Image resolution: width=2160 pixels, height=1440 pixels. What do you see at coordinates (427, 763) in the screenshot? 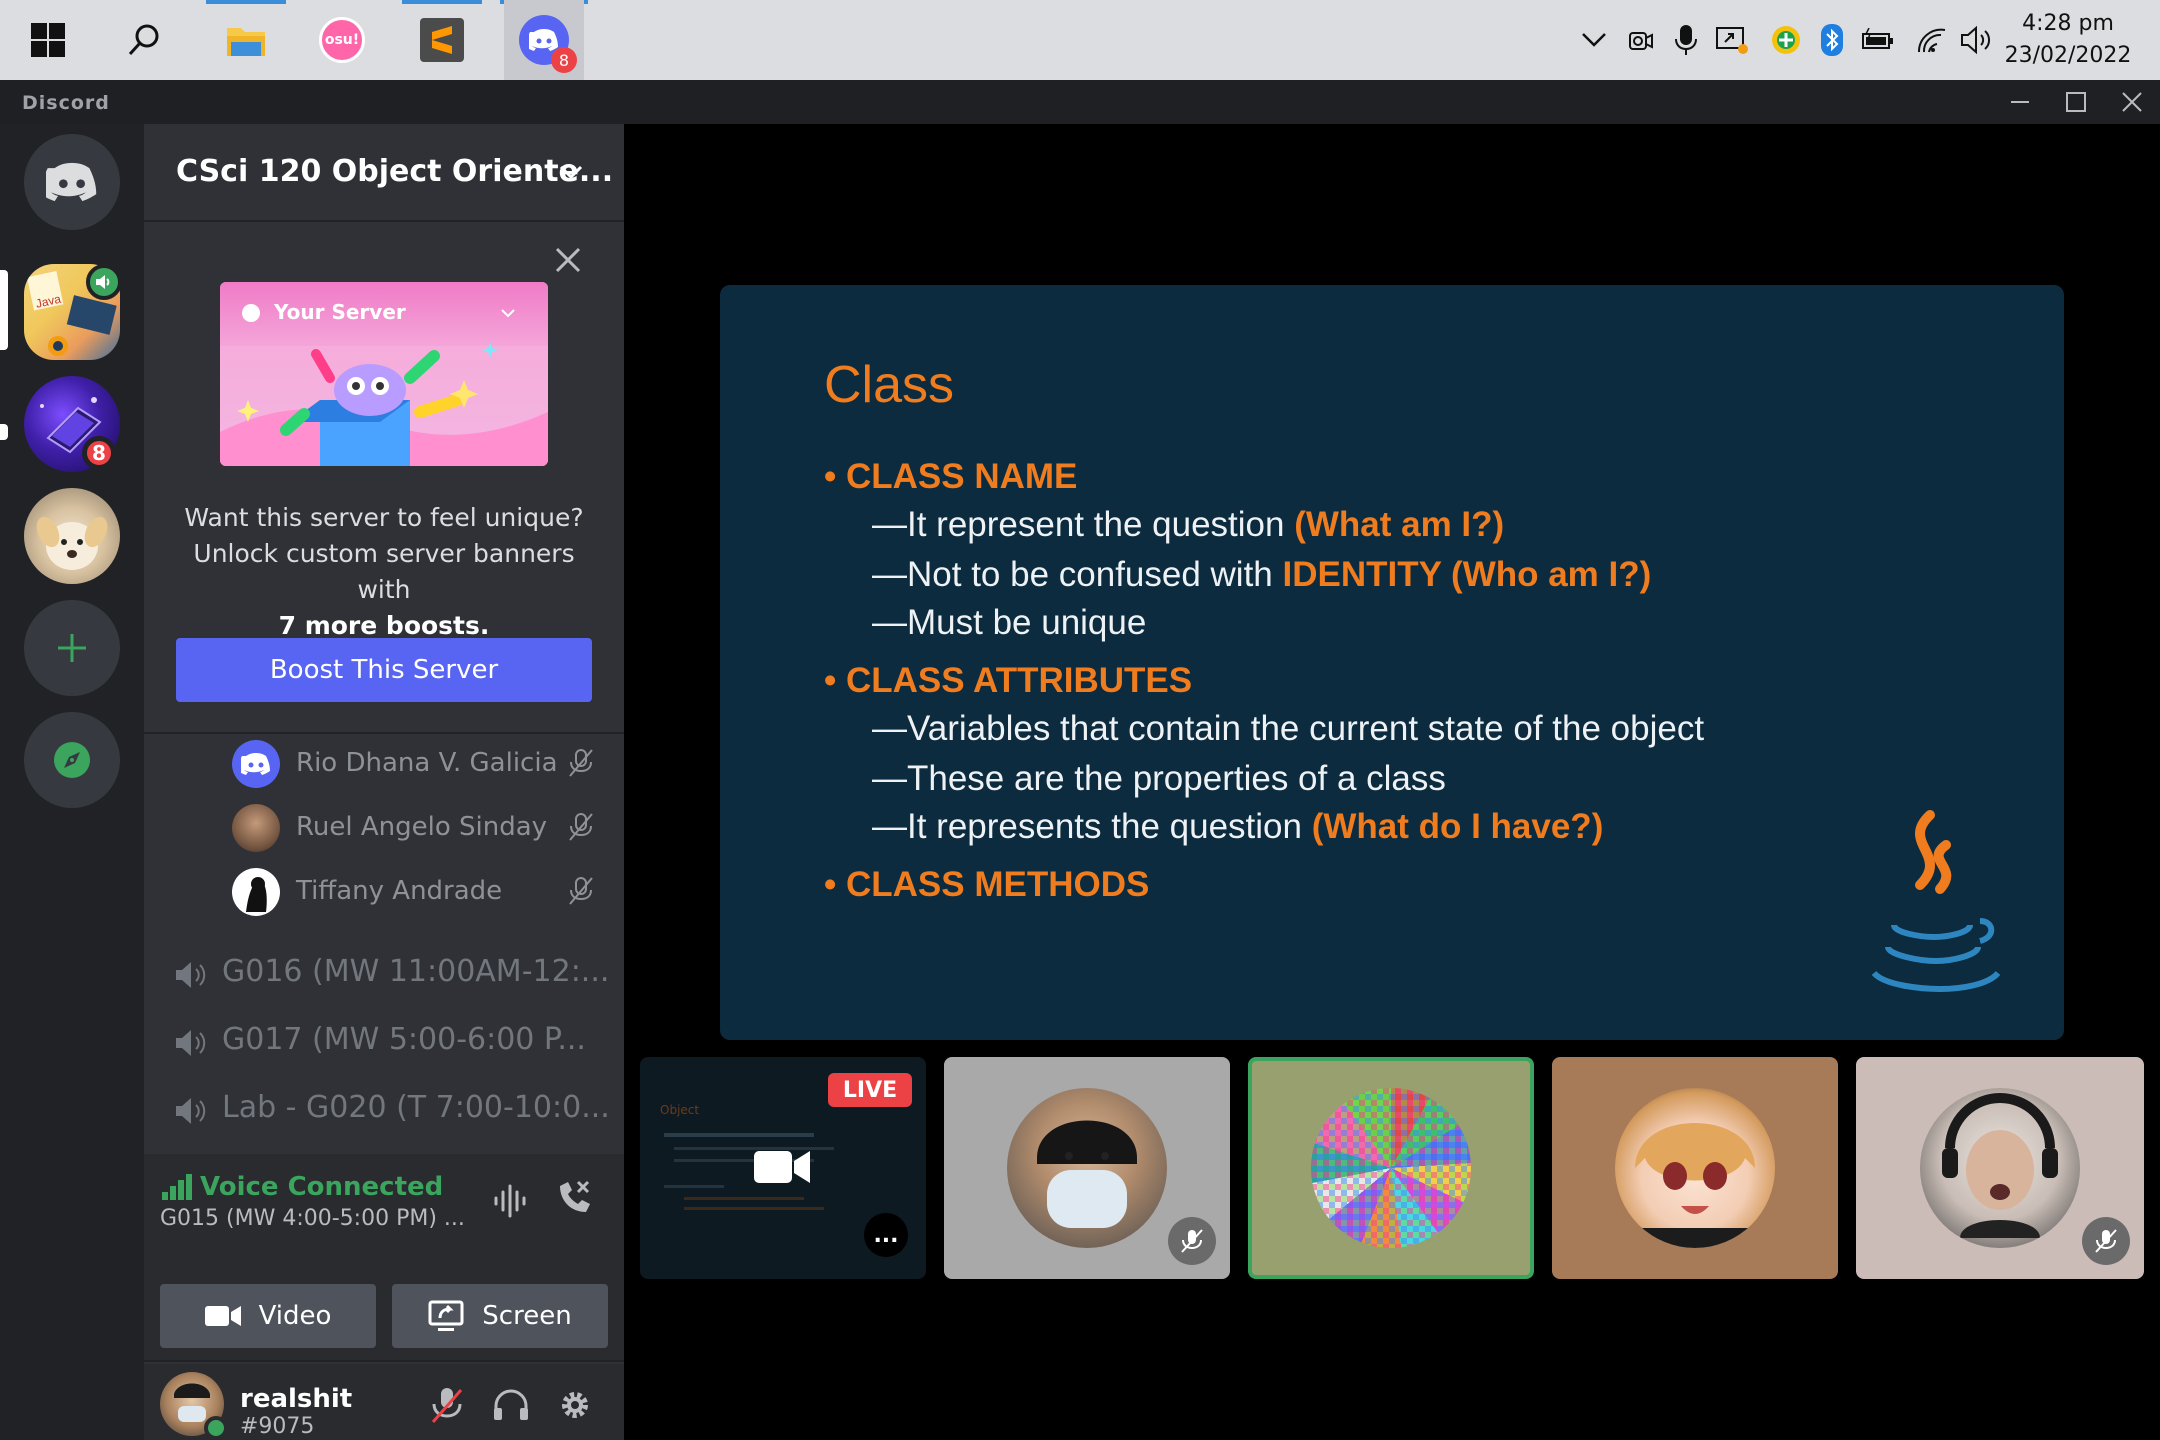
I see `member-name: Rio Dhana V. Galicia` at bounding box center [427, 763].